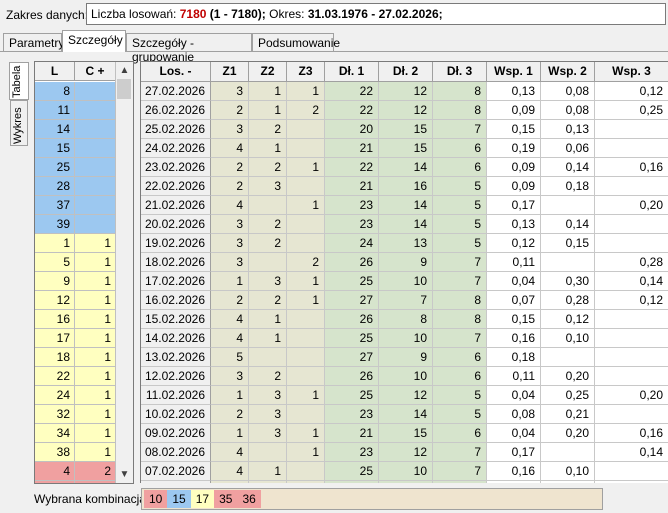 The image size is (668, 513). I want to click on scroll-up-icon: ▲, so click(124, 70).